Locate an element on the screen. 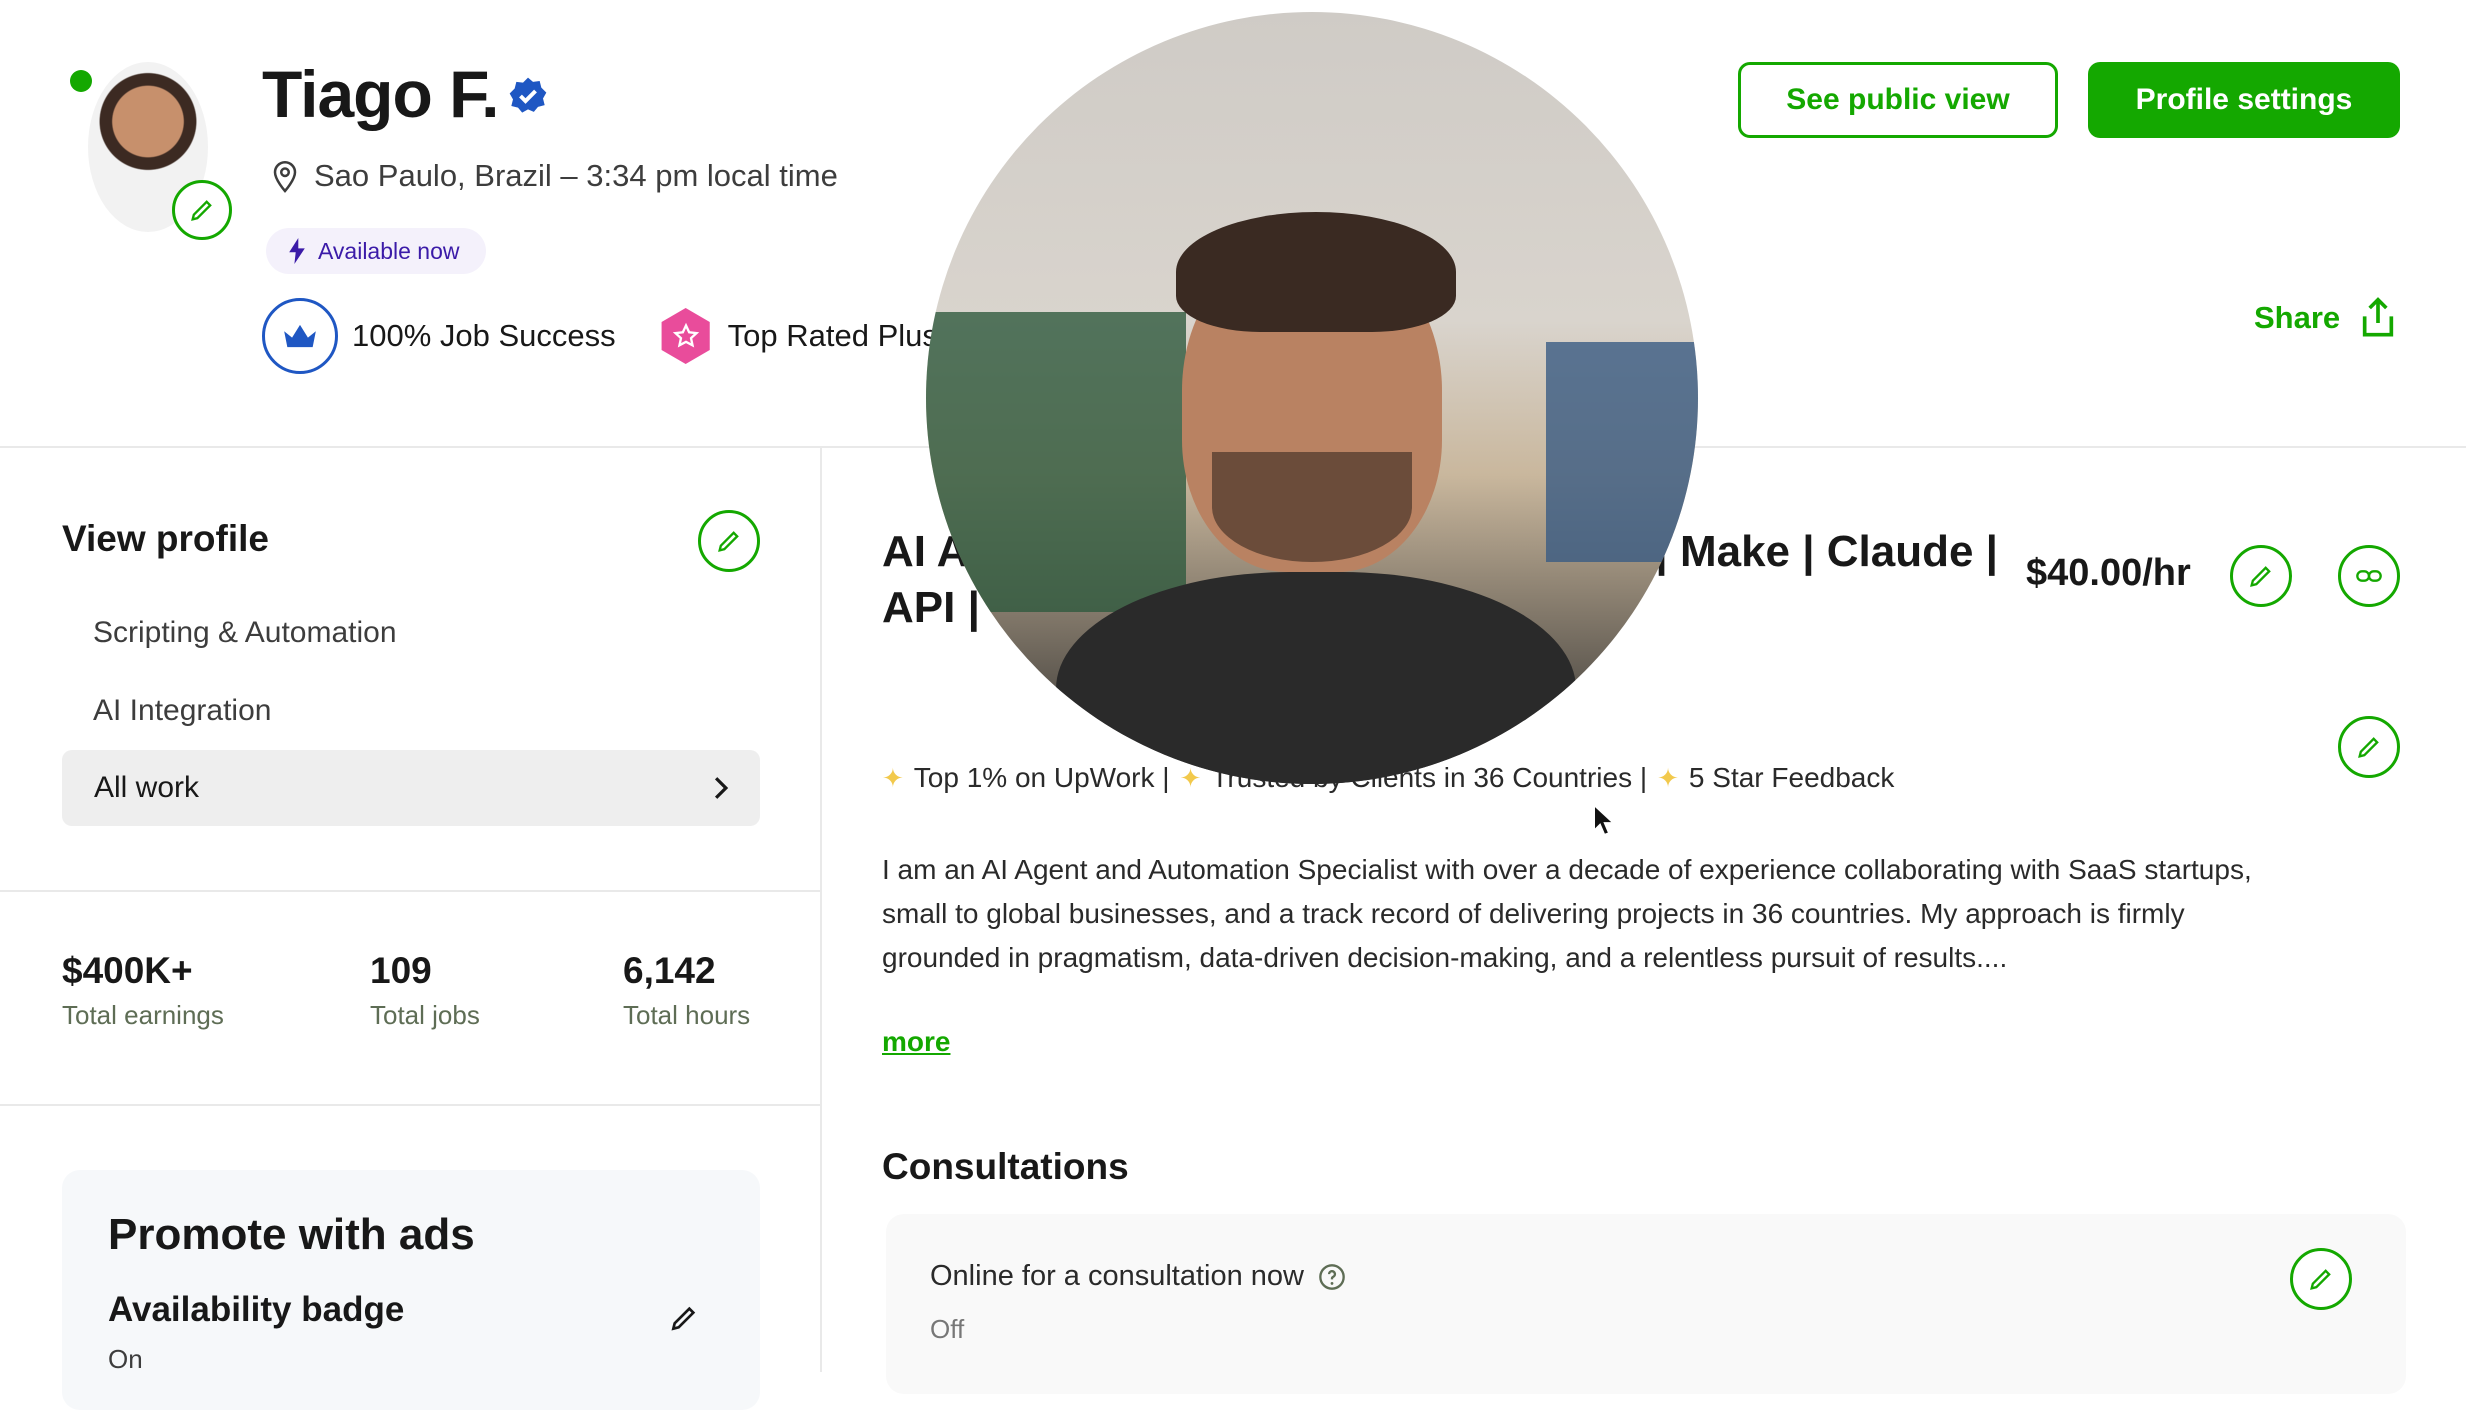  webcam-person-hair is located at coordinates (1316, 272).